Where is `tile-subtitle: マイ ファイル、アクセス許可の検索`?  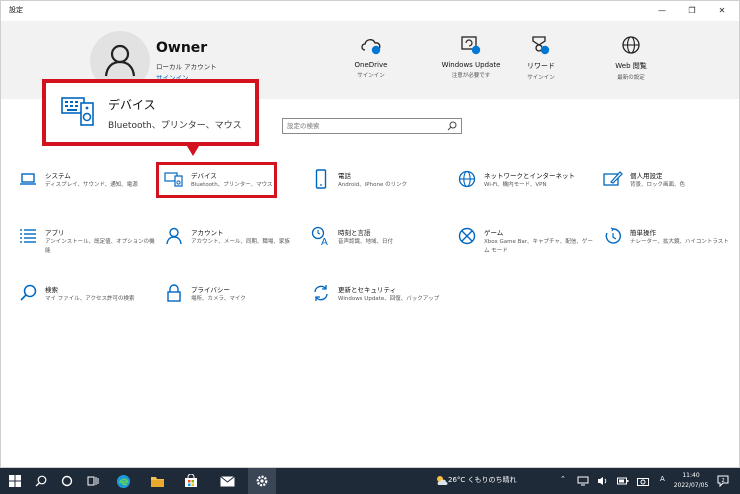
tile-subtitle: マイ ファイル、アクセス許可の検索 is located at coordinates (90, 299).